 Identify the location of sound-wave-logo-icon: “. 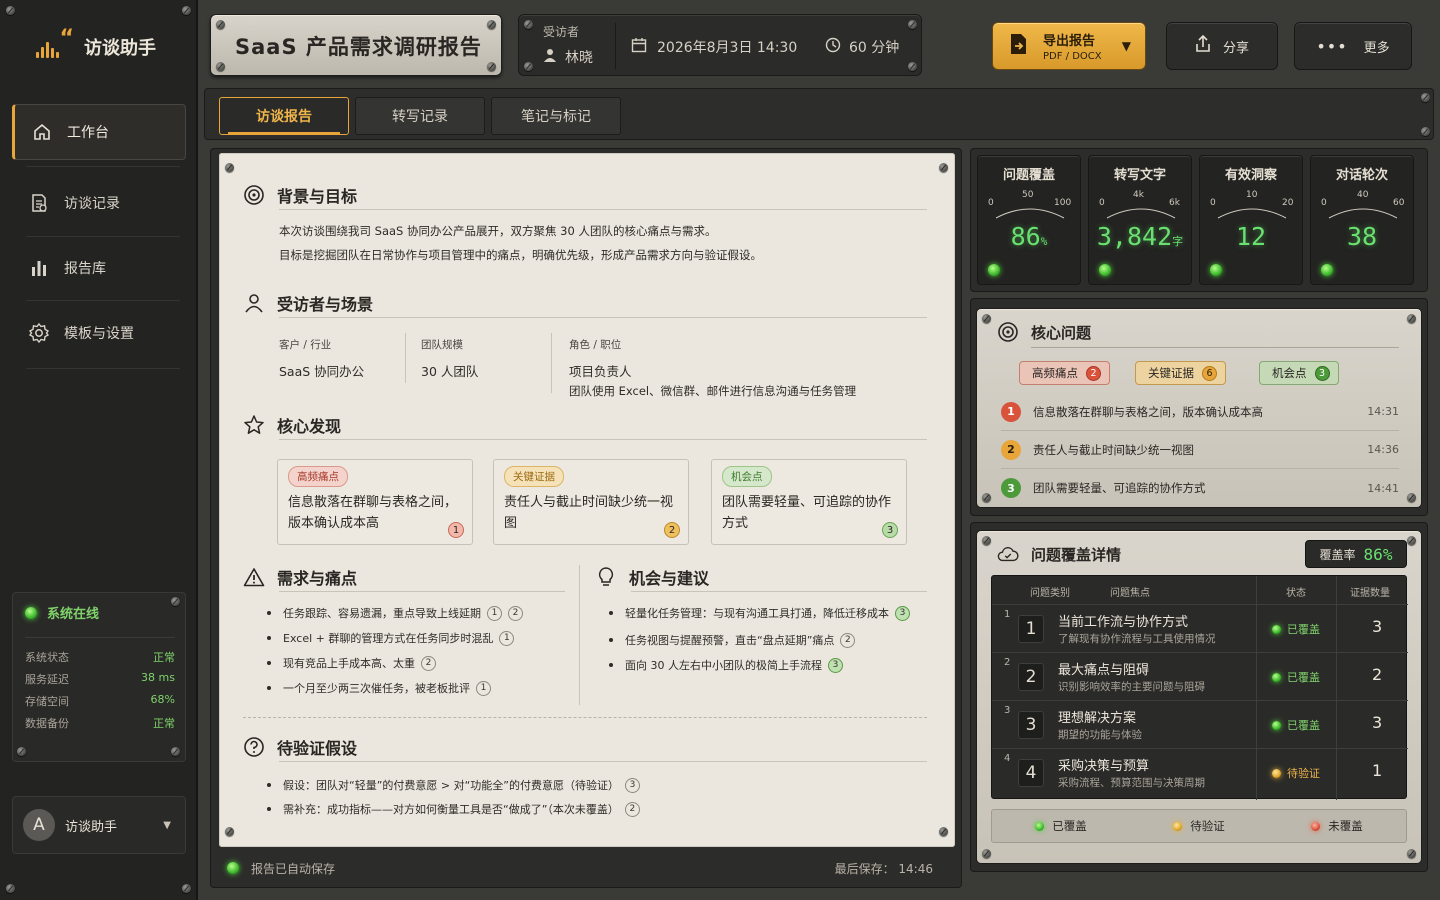
(54, 44).